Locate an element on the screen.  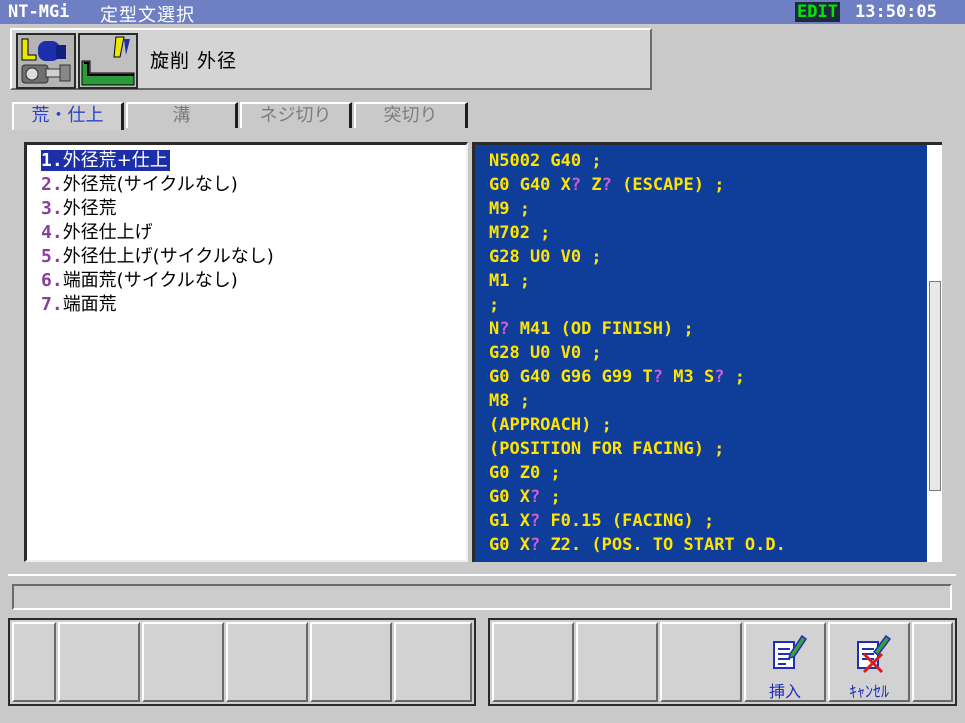
code-line: G0 G40 X? Z? (ESCAPE) ; is located at coordinates (607, 185).